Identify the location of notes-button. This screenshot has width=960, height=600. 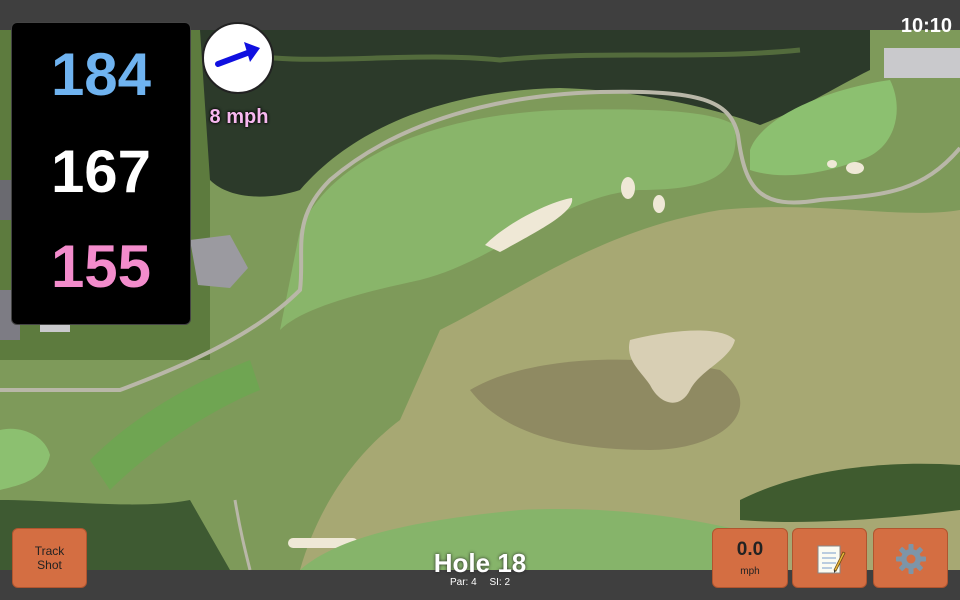
(829, 558).